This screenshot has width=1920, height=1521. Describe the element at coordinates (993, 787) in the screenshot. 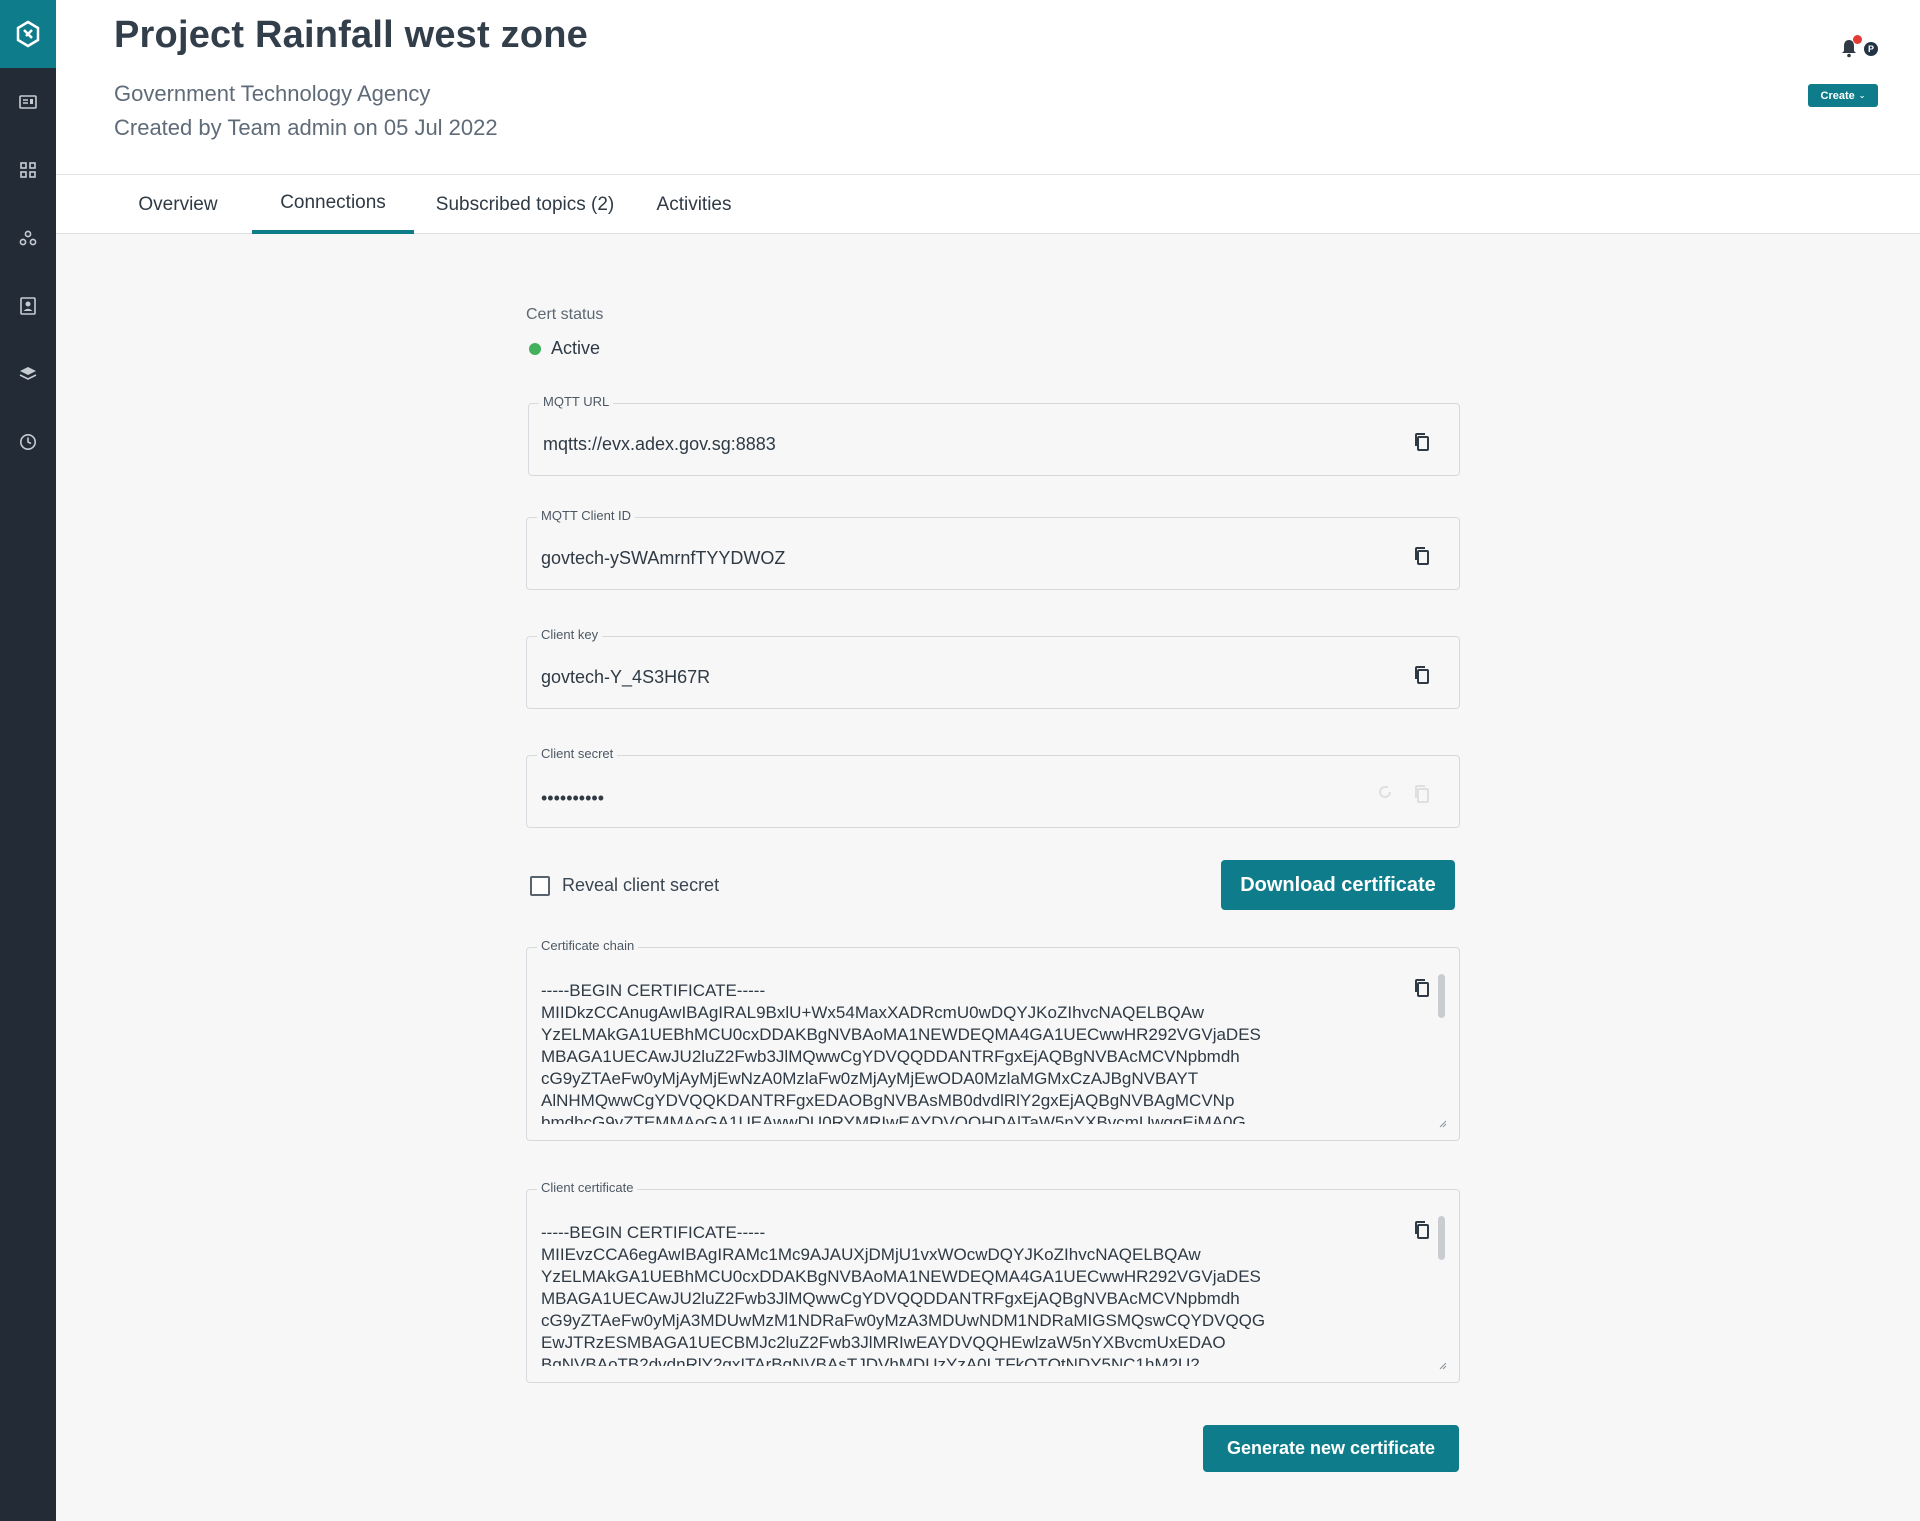

I see `client-secret-field: Client secret ••••••••••` at that location.